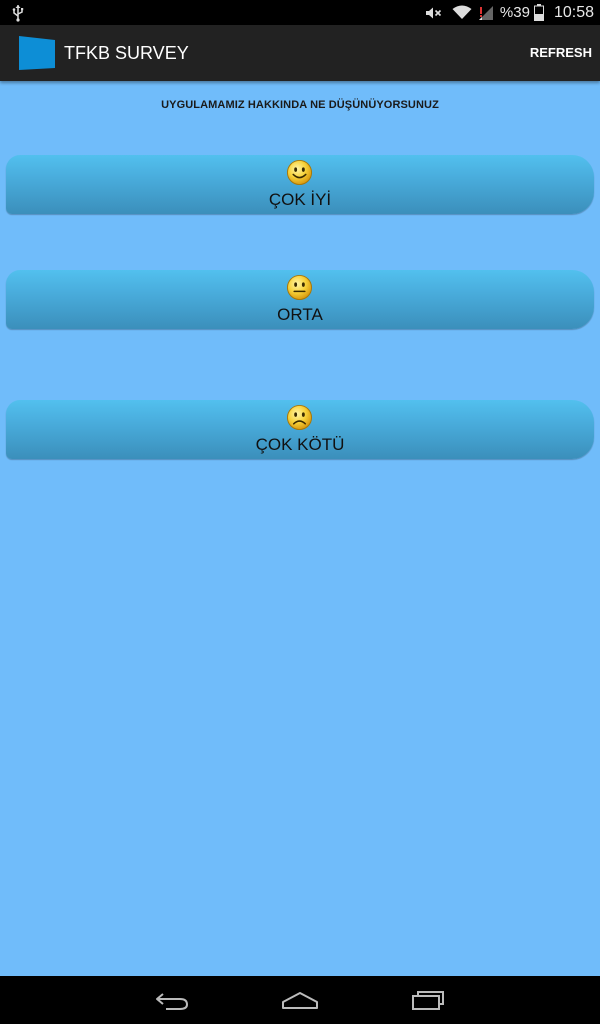 This screenshot has width=600, height=1024. I want to click on very-bad-button: ÇOK KÖTÜ, so click(300, 429).